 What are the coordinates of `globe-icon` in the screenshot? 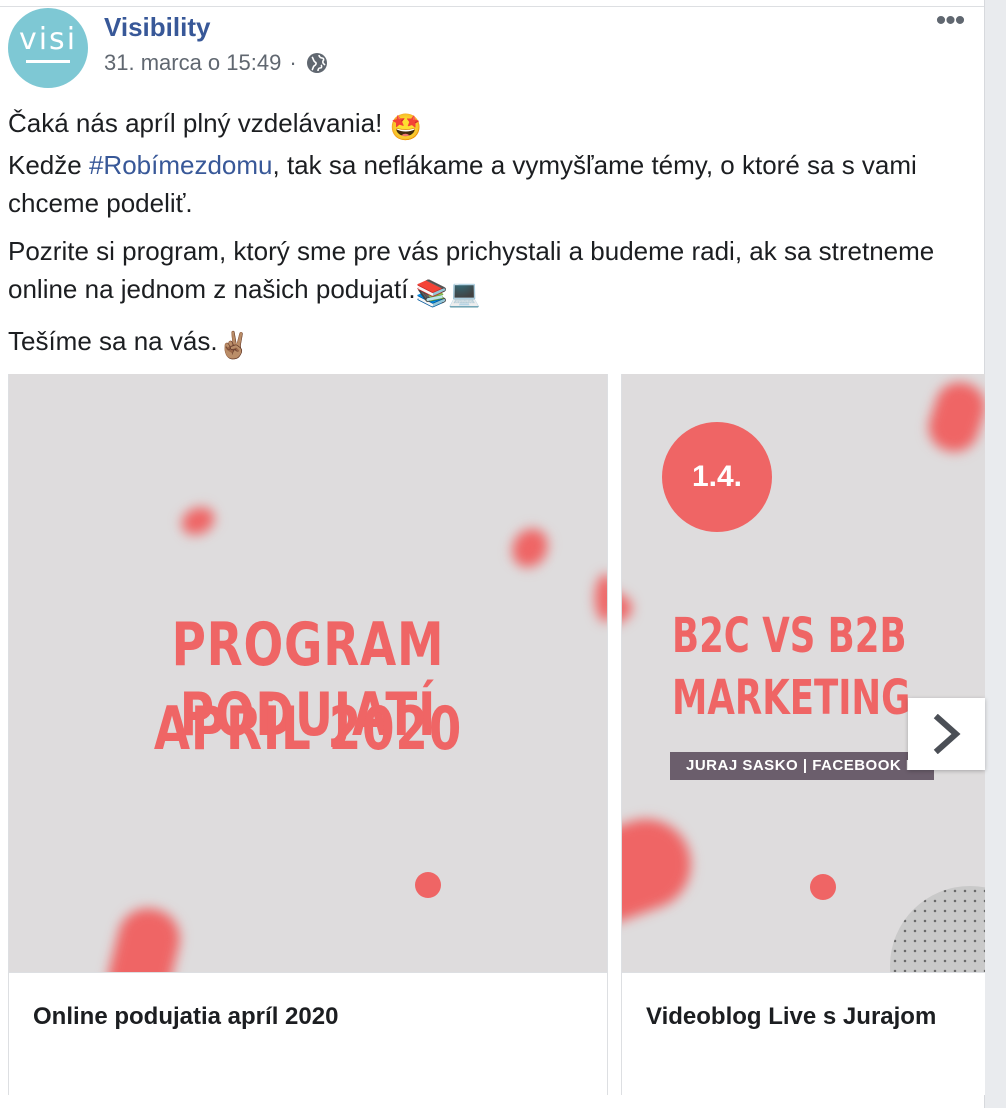 It's located at (317, 63).